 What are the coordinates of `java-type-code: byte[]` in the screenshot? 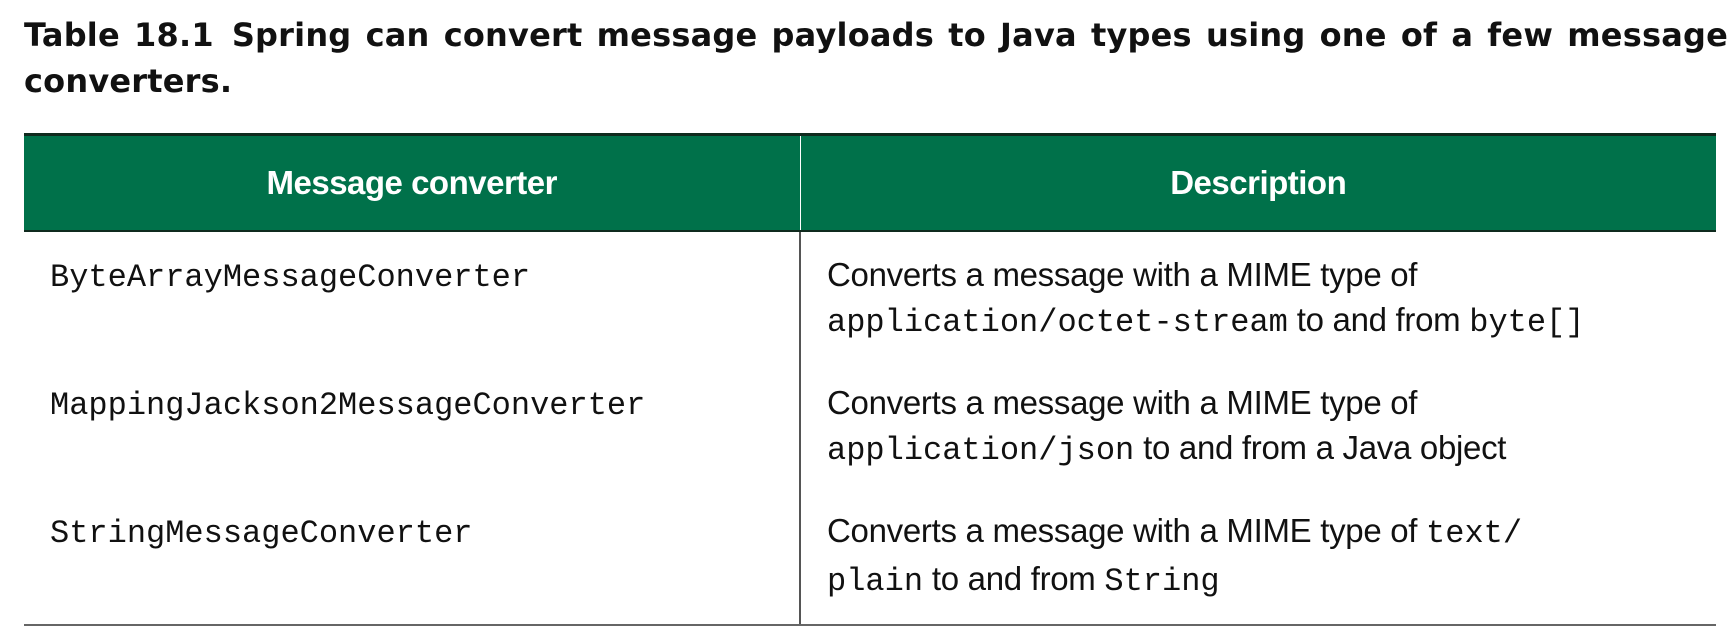 It's located at (1527, 322).